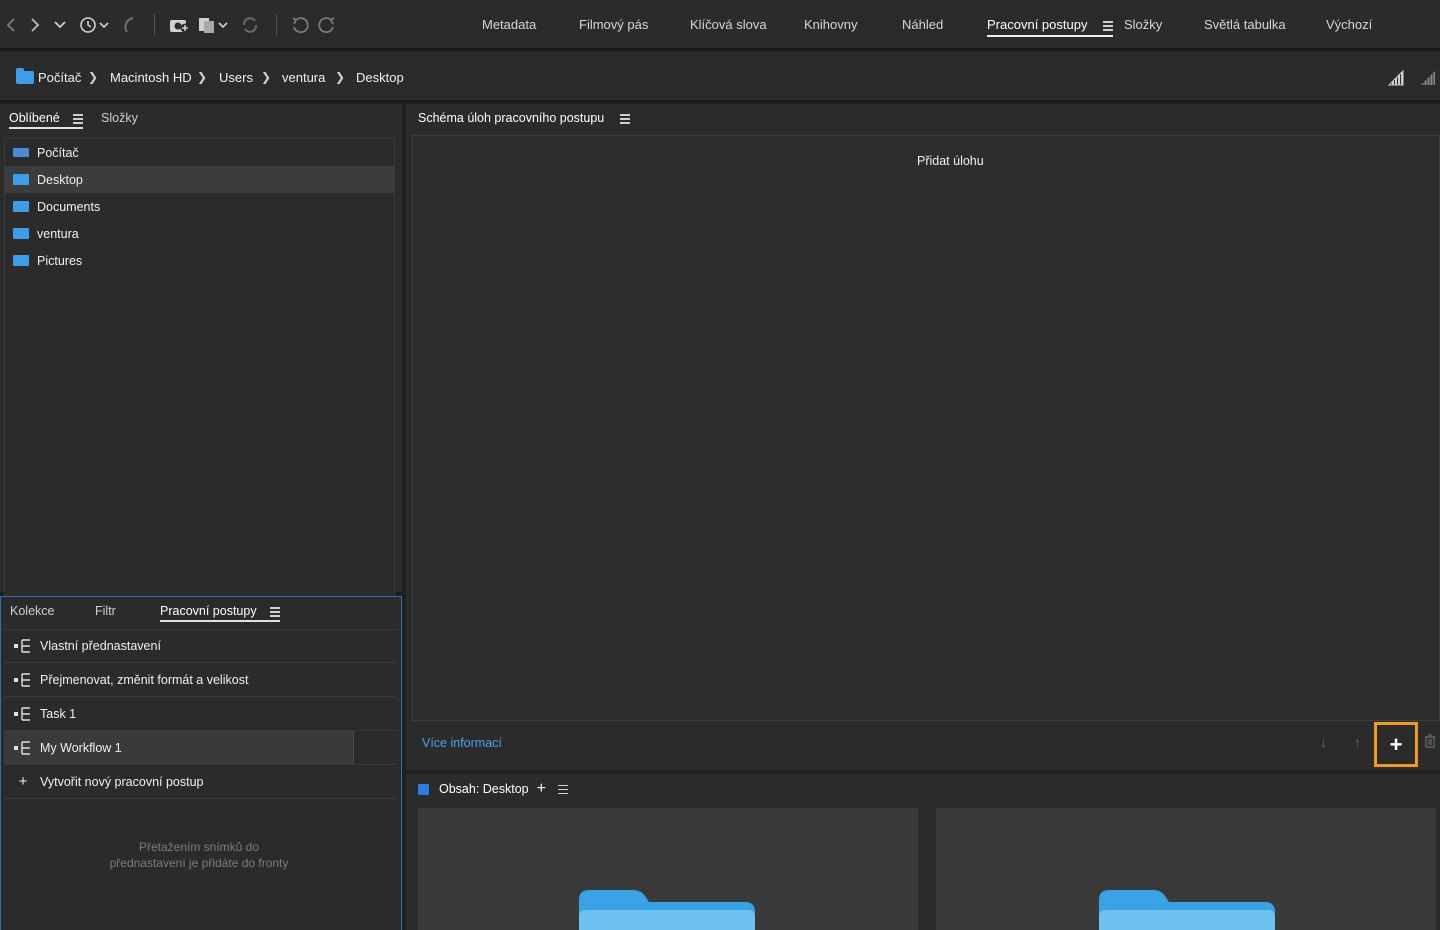 Image resolution: width=1440 pixels, height=930 pixels. I want to click on content-header: Obsah: Desktop +, so click(493, 789).